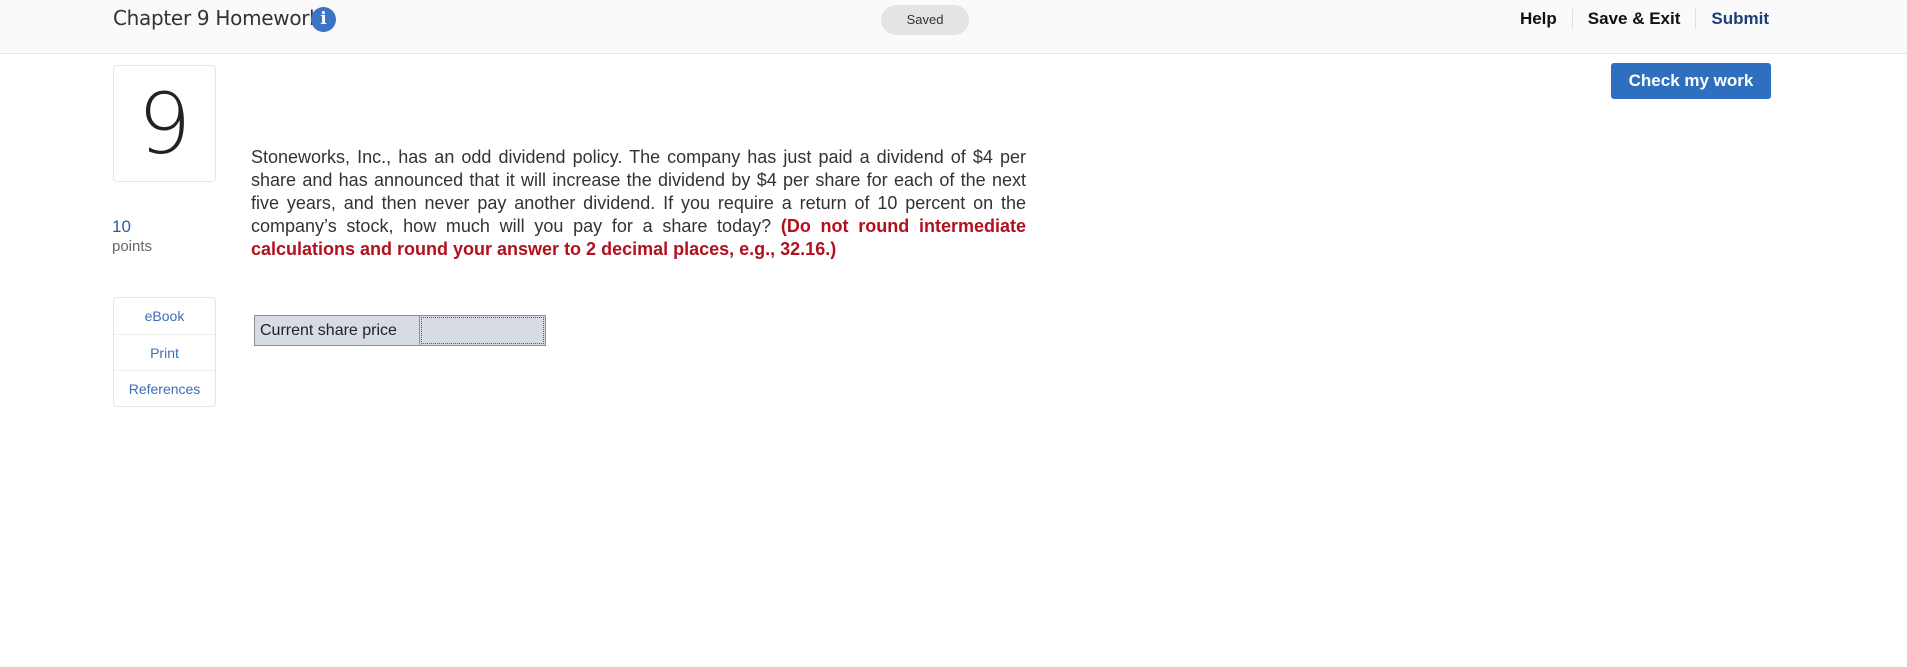  I want to click on question-number: 9, so click(164, 124).